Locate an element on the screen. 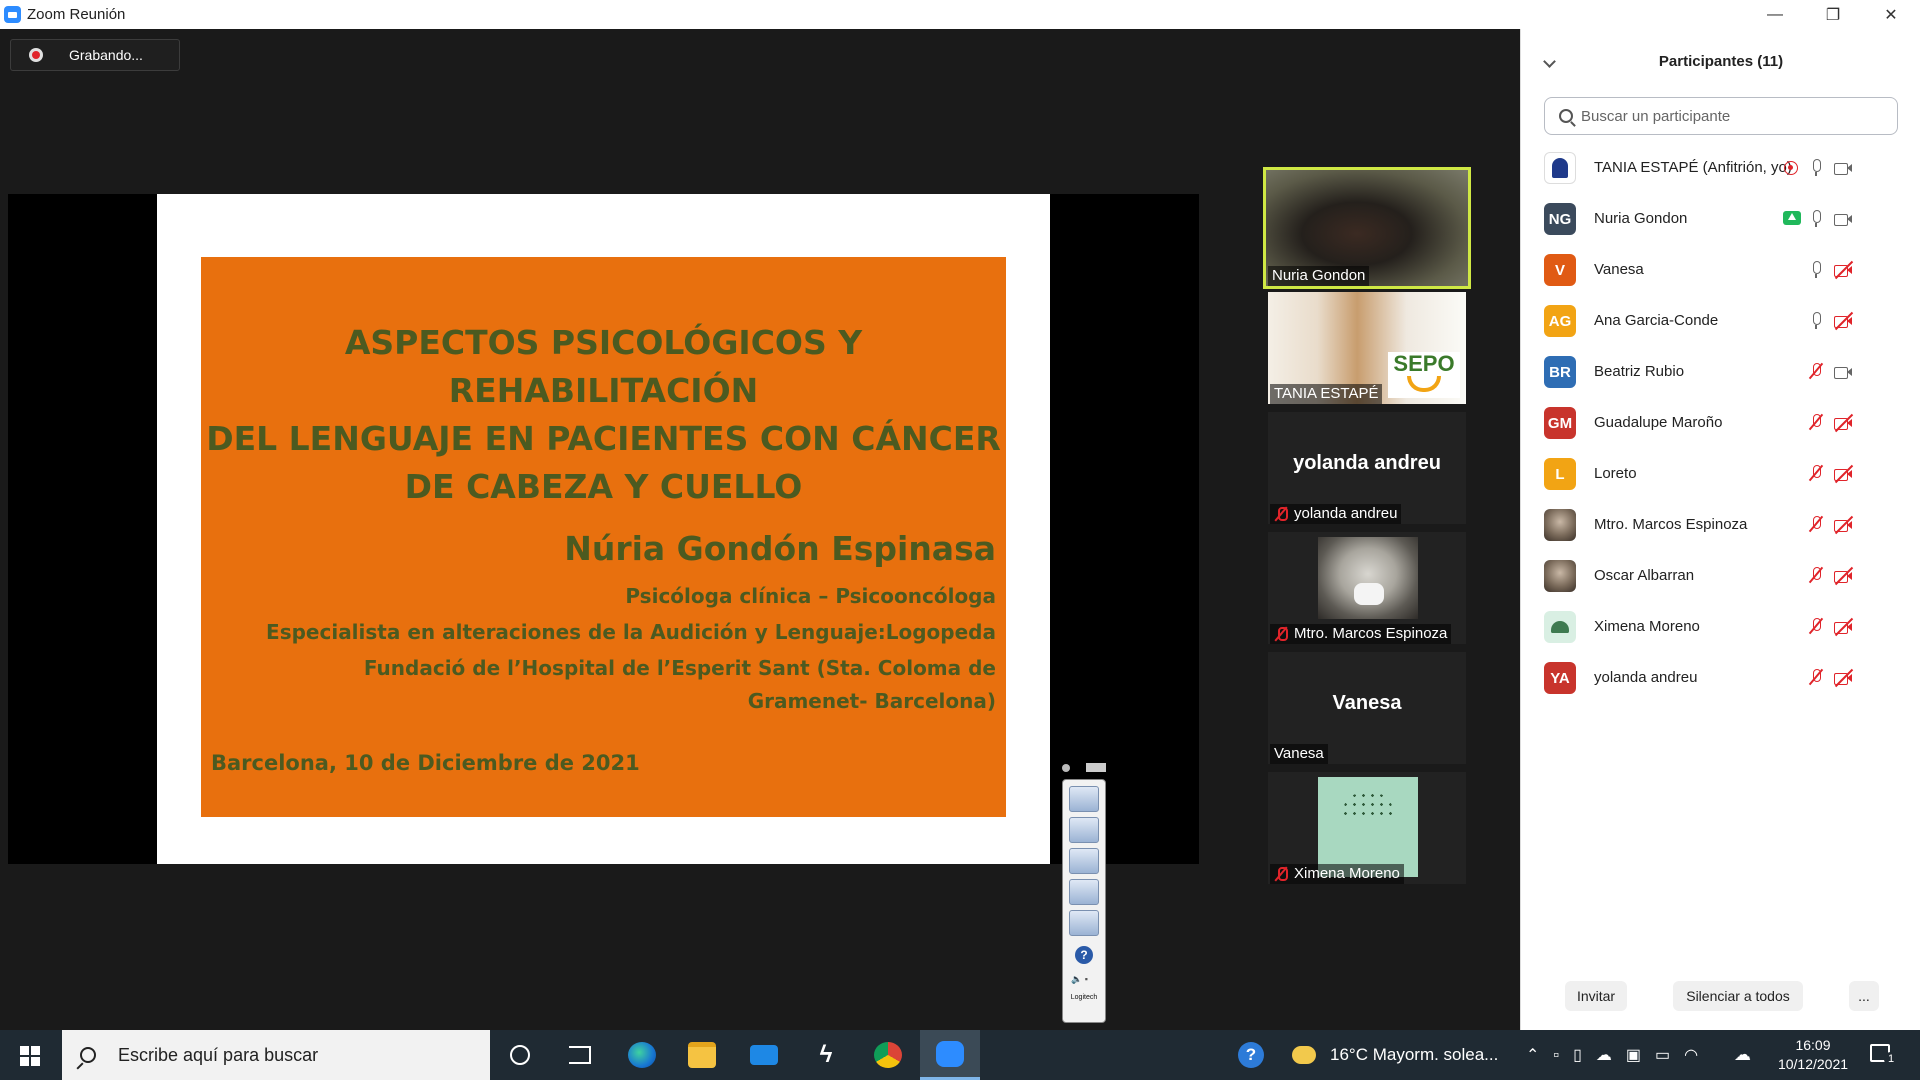  toolbar-grip-icon is located at coordinates (1066, 768).